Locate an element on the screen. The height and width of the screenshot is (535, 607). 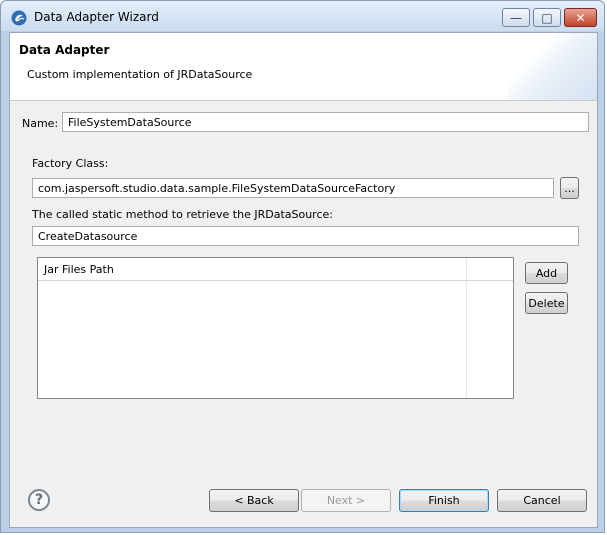
minimize-button: — is located at coordinates (516, 17).